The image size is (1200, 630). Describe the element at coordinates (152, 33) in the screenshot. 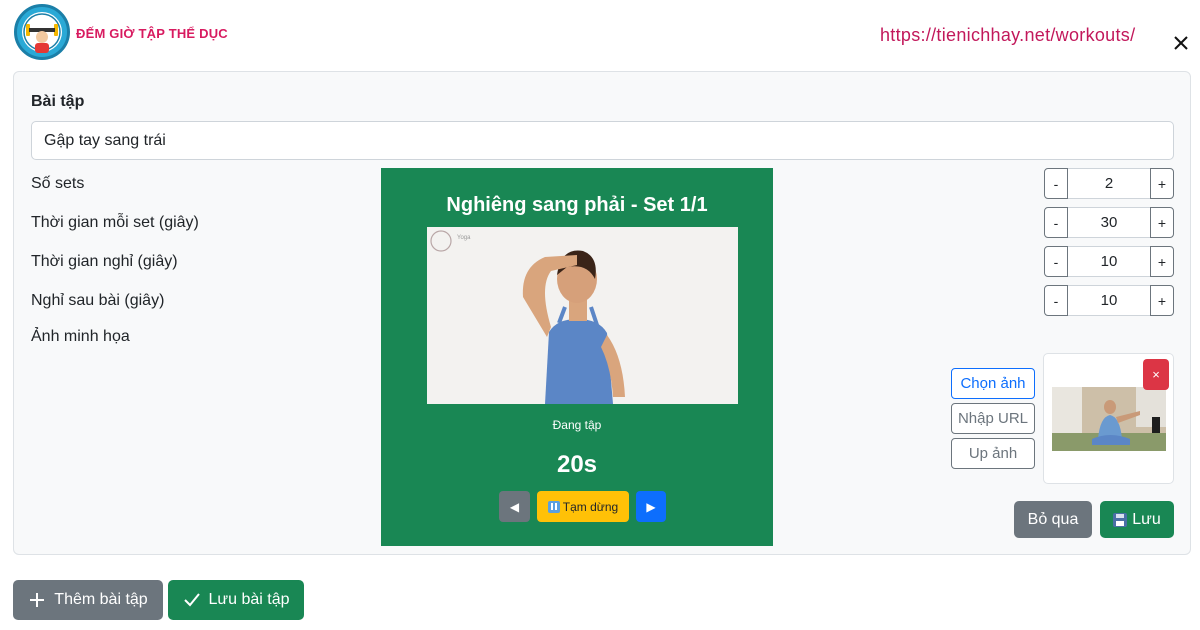

I see `brand-title: ĐẾM GIỜ TẬP THỂ DỤC` at that location.